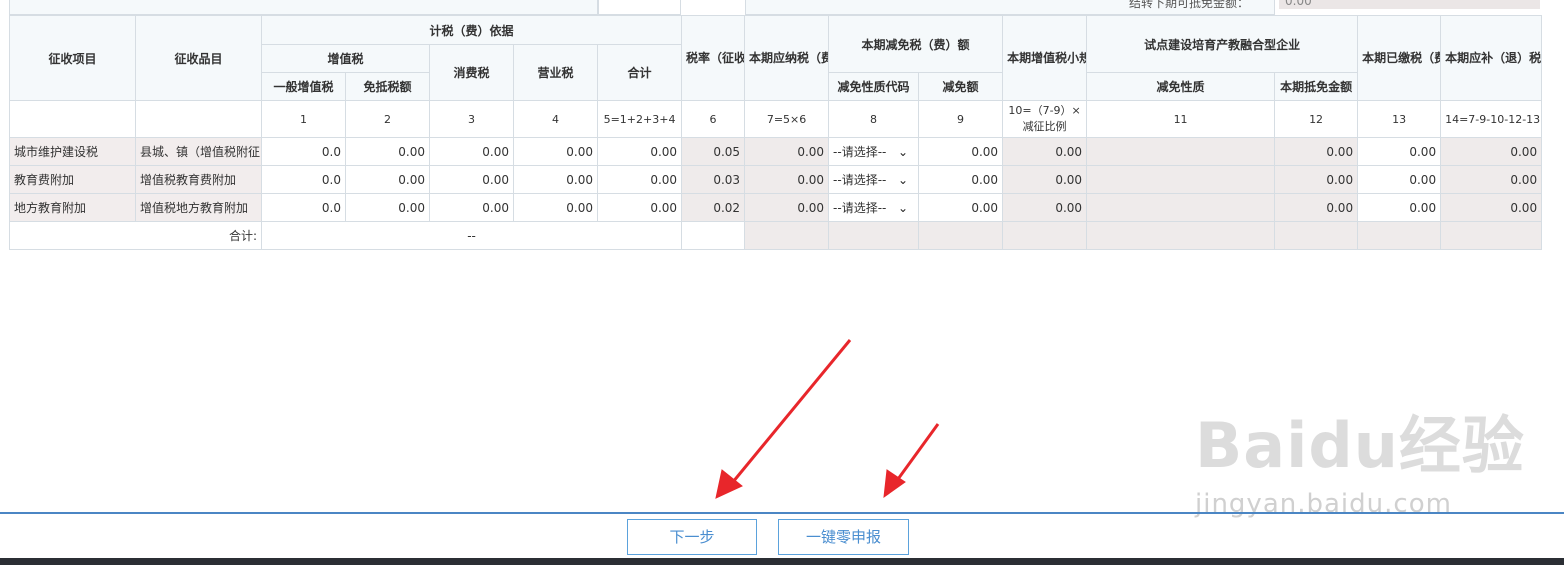 The height and width of the screenshot is (565, 1564). I want to click on next-step-button: 下一步, so click(692, 537).